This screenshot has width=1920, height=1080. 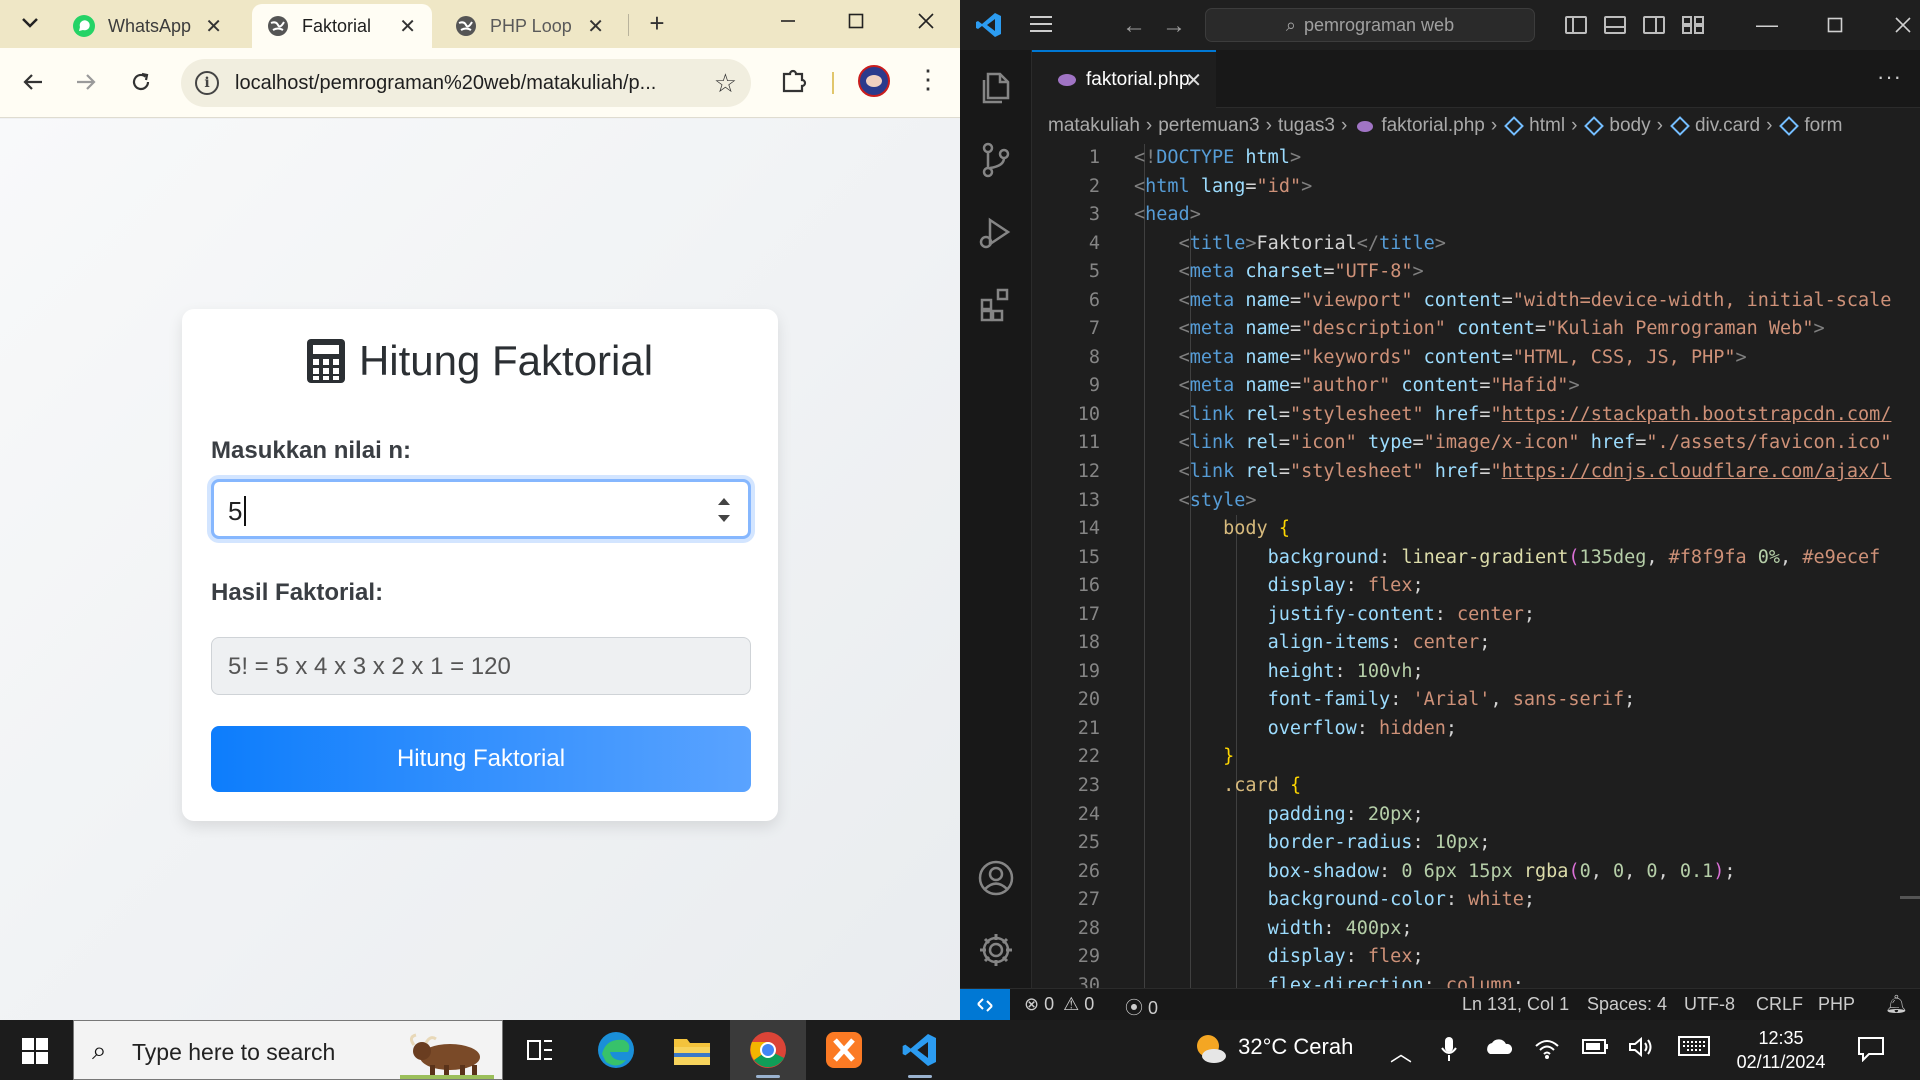 What do you see at coordinates (1615, 25) in the screenshot?
I see `toggle-panel-icon` at bounding box center [1615, 25].